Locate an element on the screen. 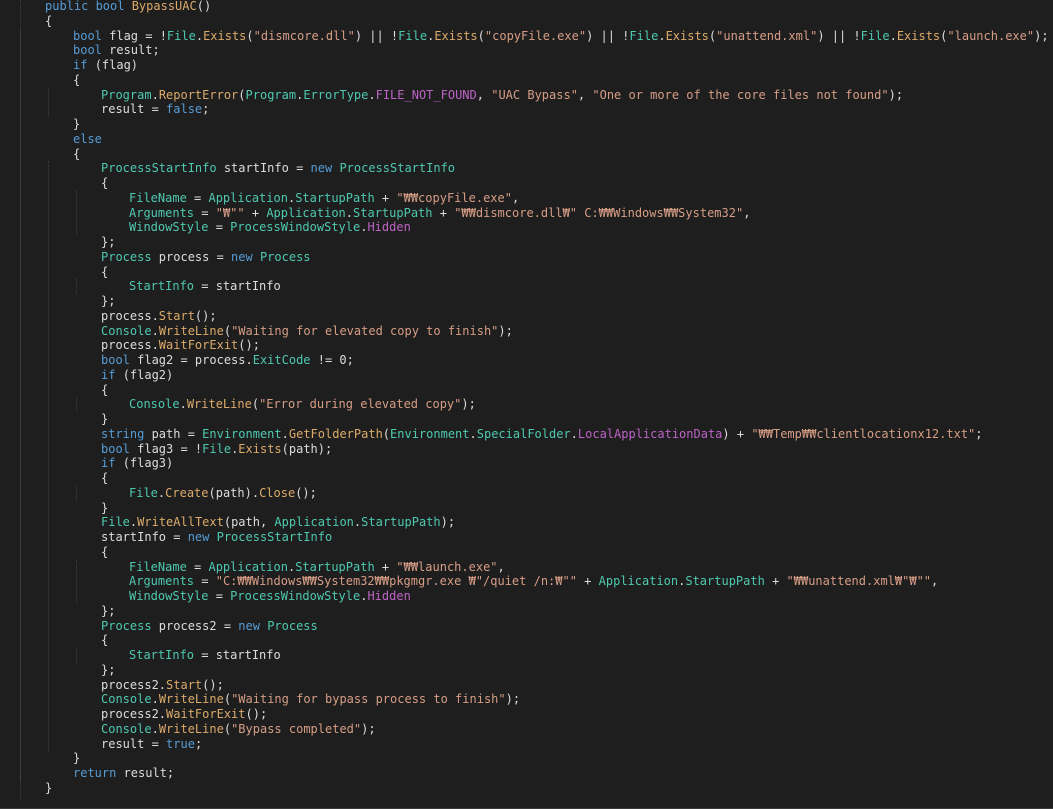 The image size is (1053, 809). code-token: (flag) is located at coordinates (116, 65).